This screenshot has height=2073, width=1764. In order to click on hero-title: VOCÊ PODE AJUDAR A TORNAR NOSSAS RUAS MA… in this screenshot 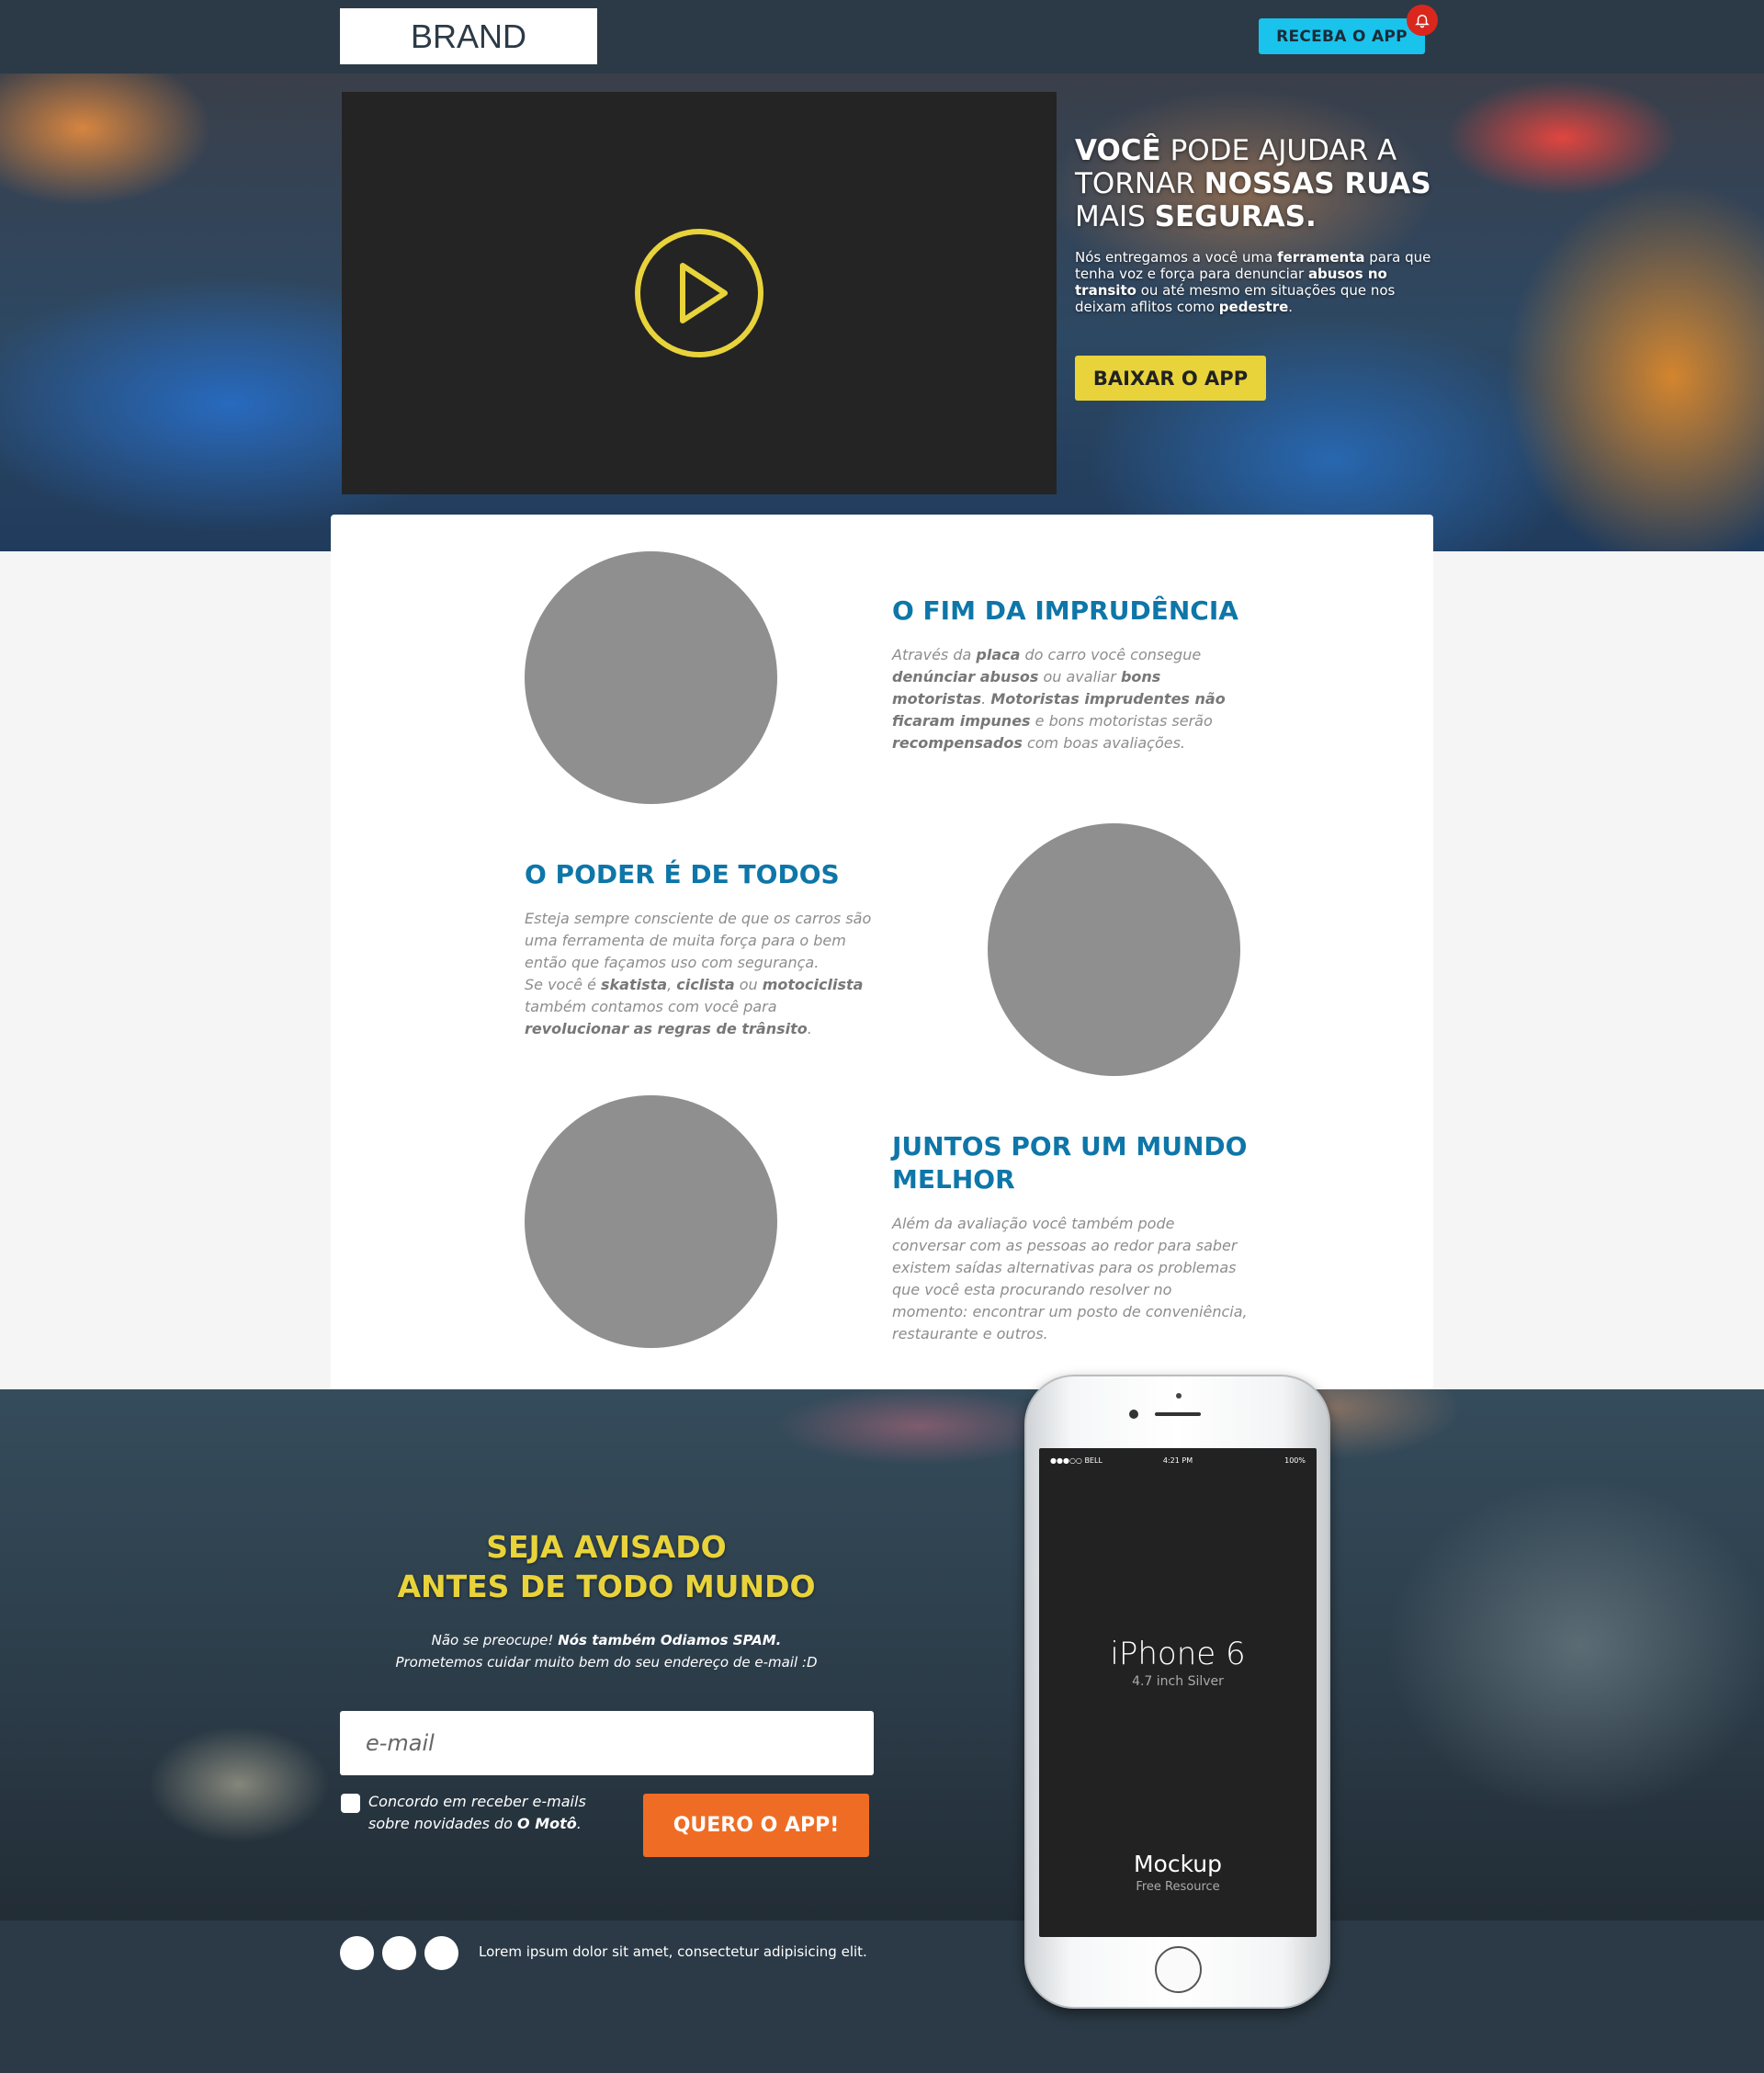, I will do `click(1253, 184)`.